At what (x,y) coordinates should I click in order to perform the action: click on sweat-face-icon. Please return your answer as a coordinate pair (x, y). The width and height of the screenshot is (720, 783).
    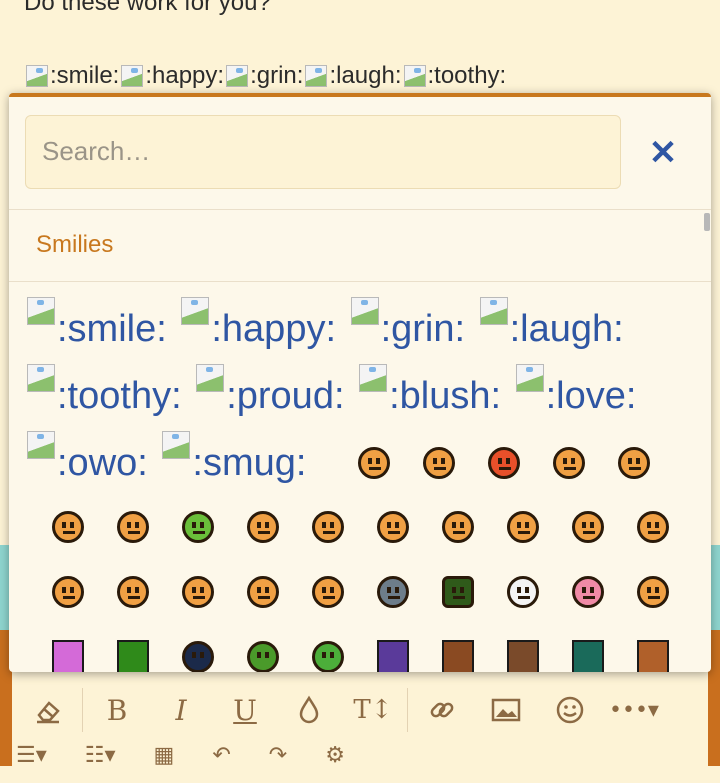
    Looking at the image, I should click on (522, 527).